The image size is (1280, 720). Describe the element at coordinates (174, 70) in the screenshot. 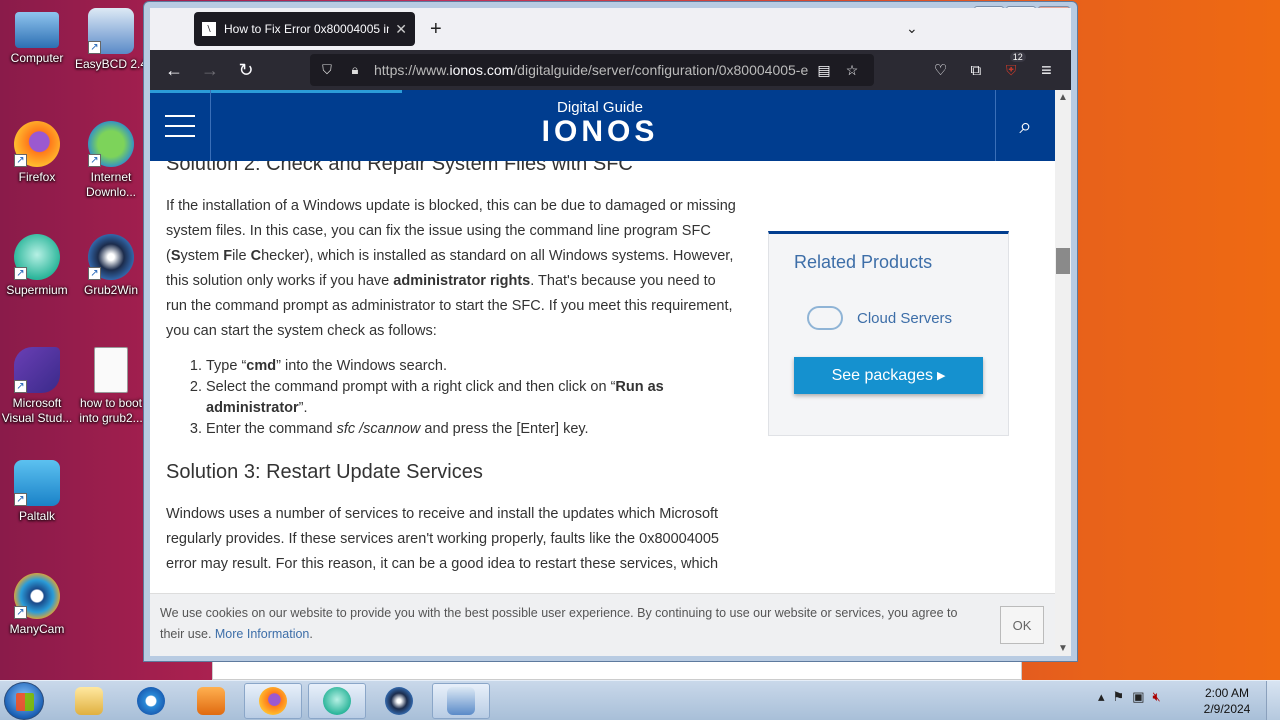

I see `back-button: ←` at that location.